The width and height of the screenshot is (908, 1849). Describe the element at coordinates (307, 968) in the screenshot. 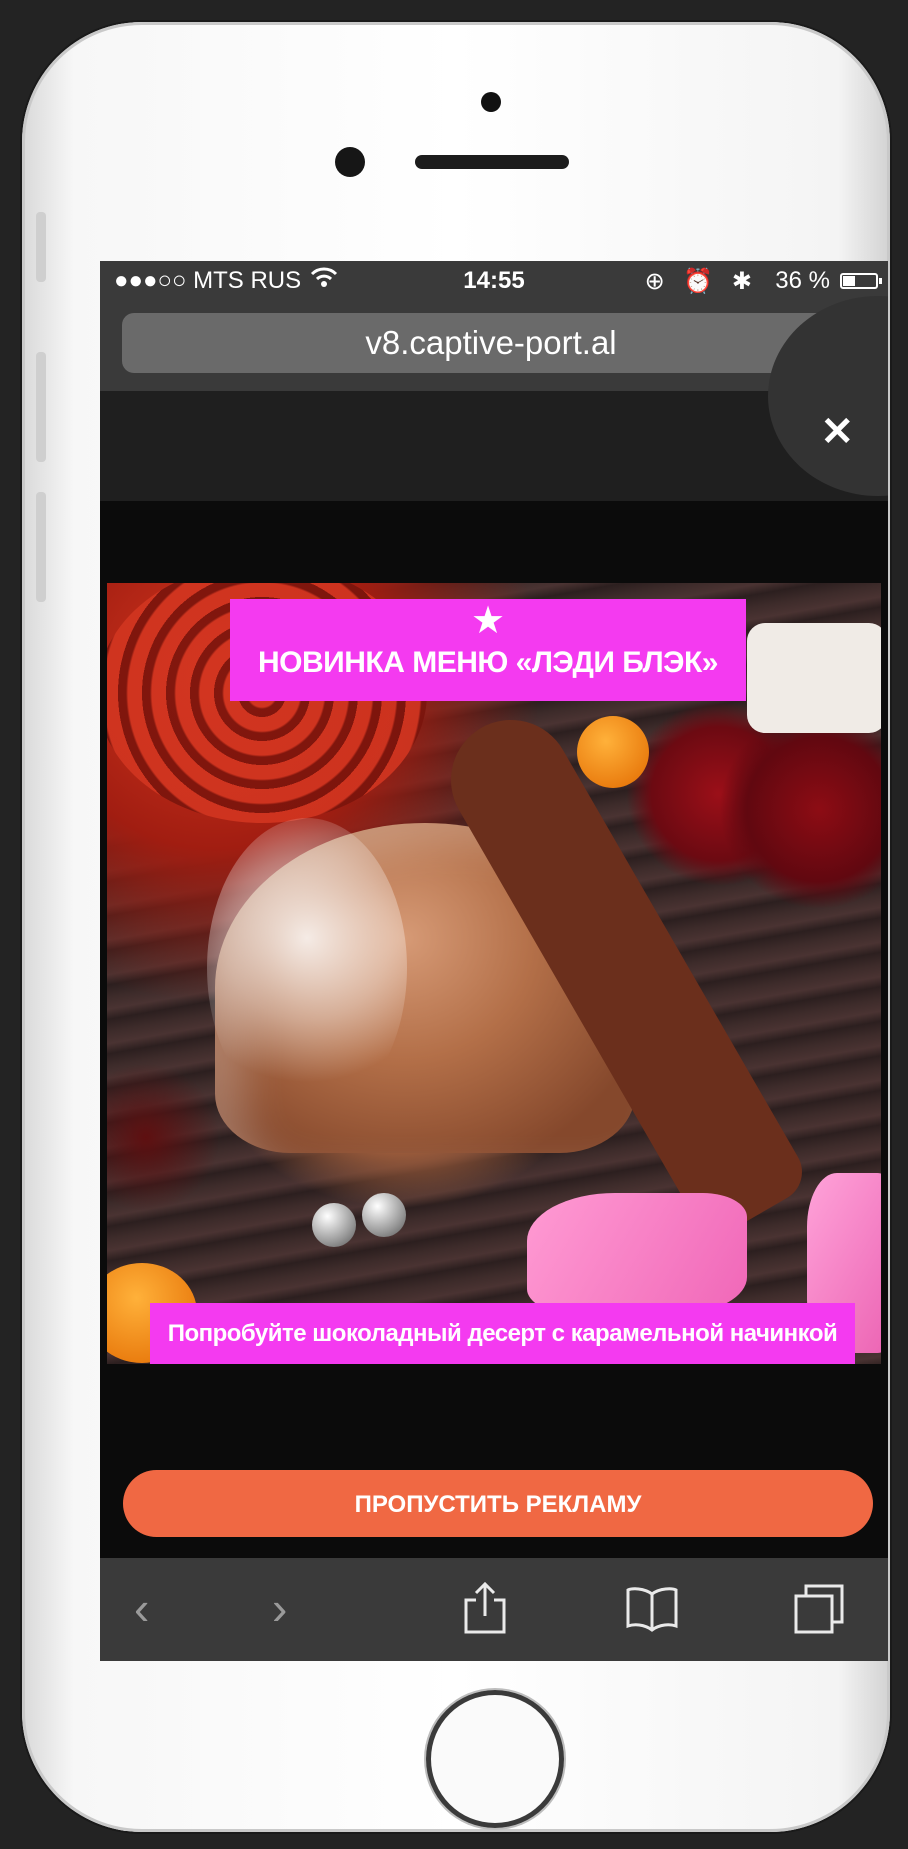

I see `sugar-powder` at that location.